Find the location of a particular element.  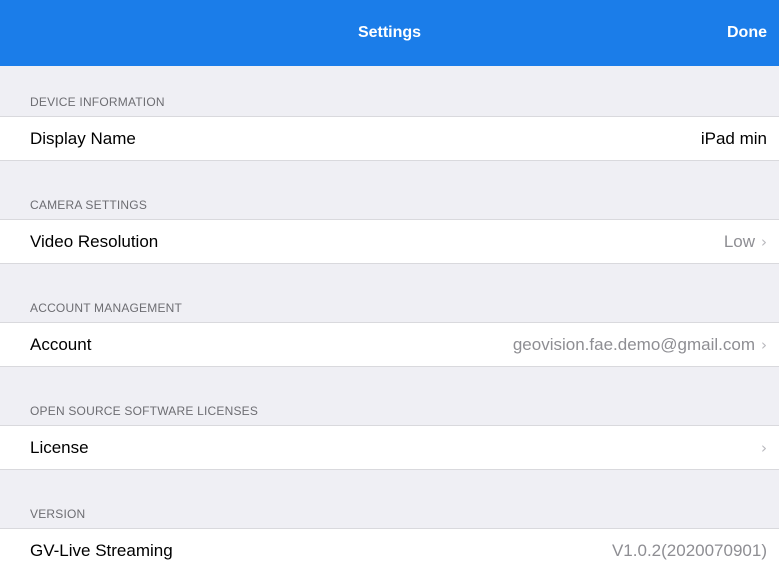

section-header-device-information: DEVICE INFORMATION is located at coordinates (97, 102).